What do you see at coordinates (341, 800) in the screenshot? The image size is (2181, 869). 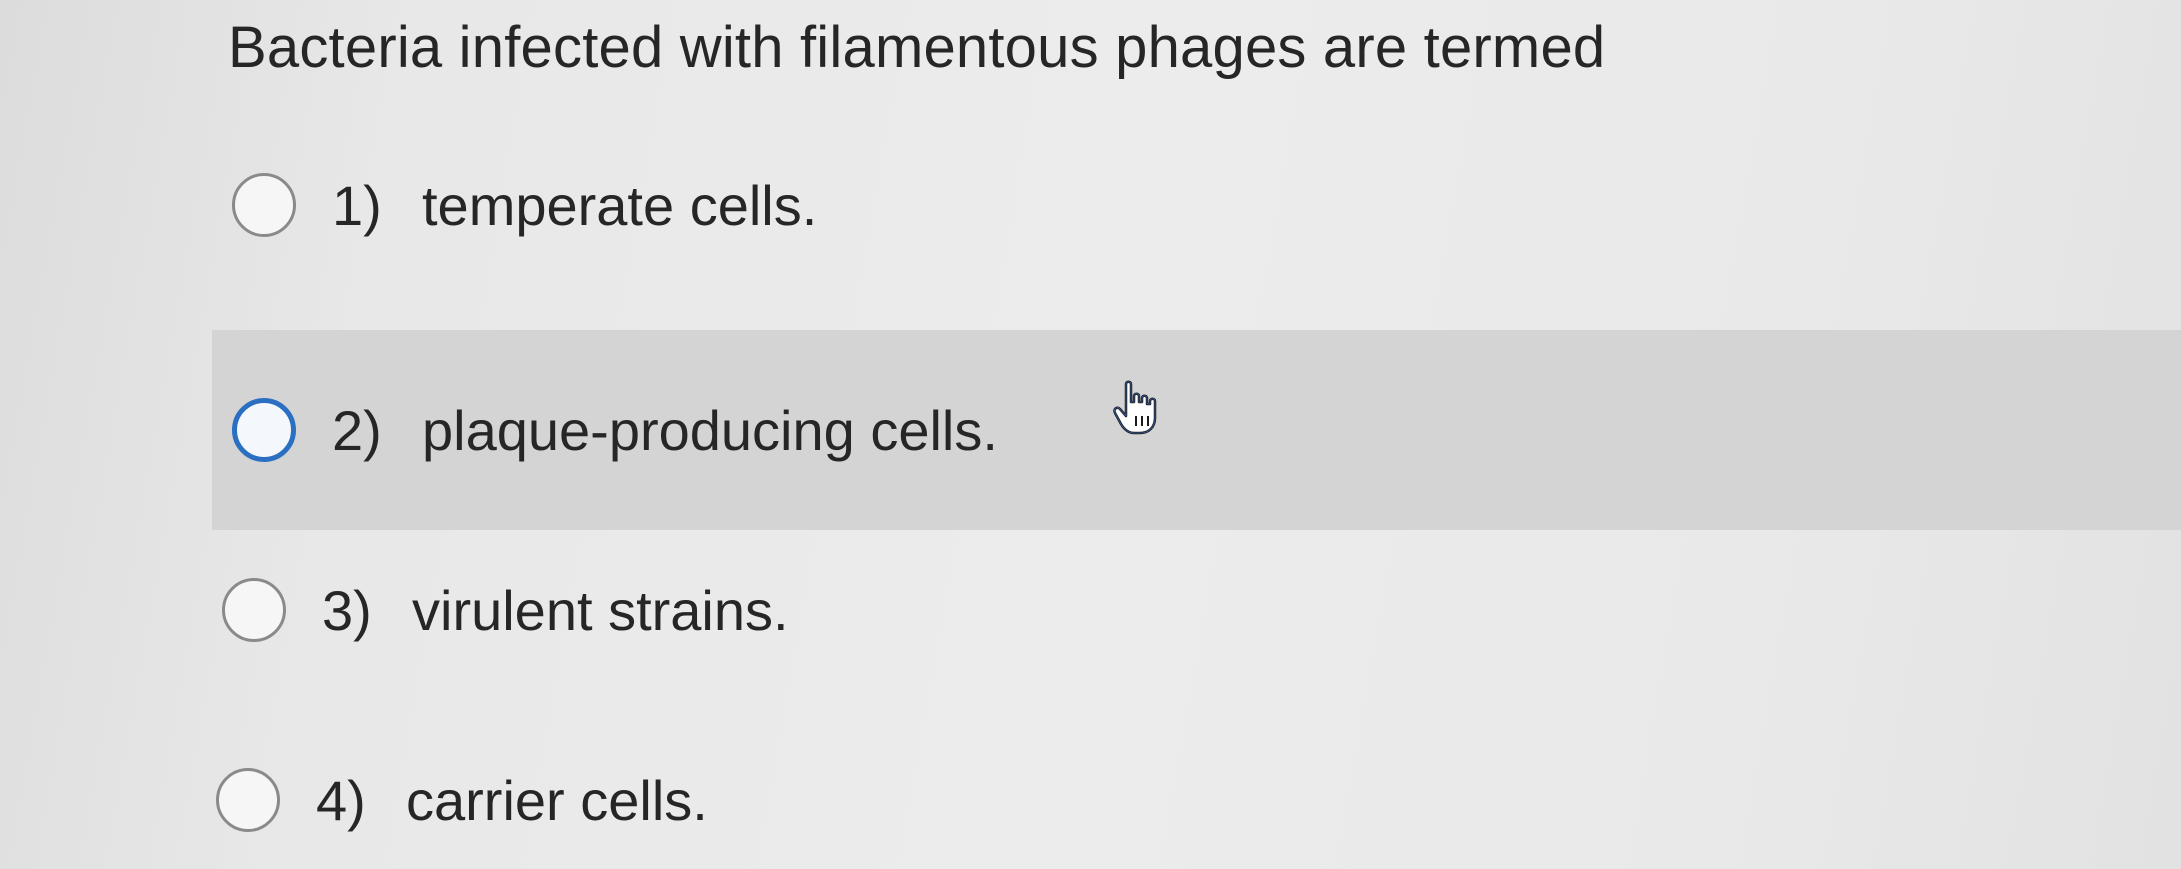 I see `option-4-number: 4)` at bounding box center [341, 800].